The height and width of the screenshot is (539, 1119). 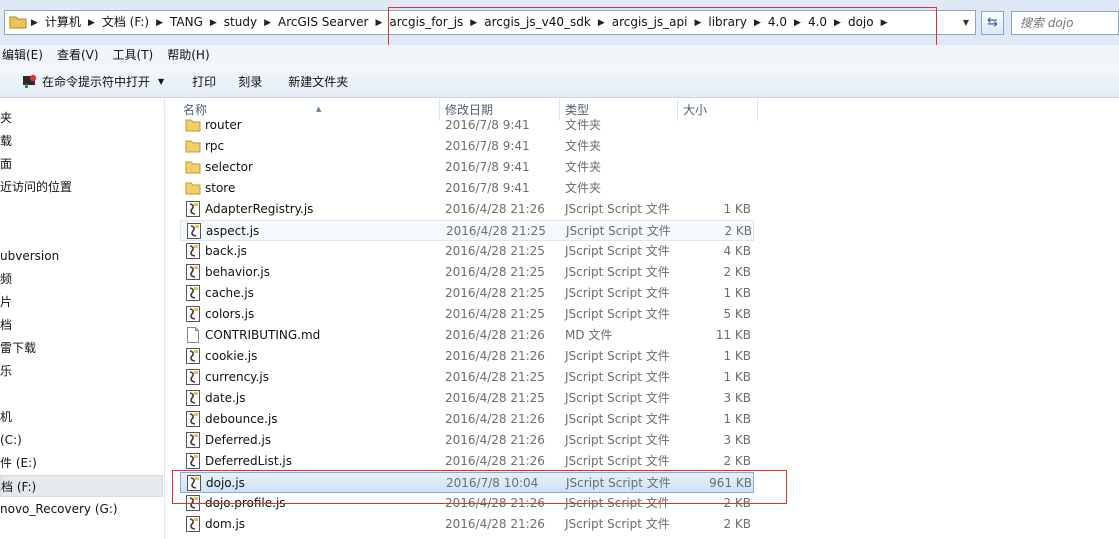 What do you see at coordinates (225, 398) in the screenshot?
I see `file-name: date.js` at bounding box center [225, 398].